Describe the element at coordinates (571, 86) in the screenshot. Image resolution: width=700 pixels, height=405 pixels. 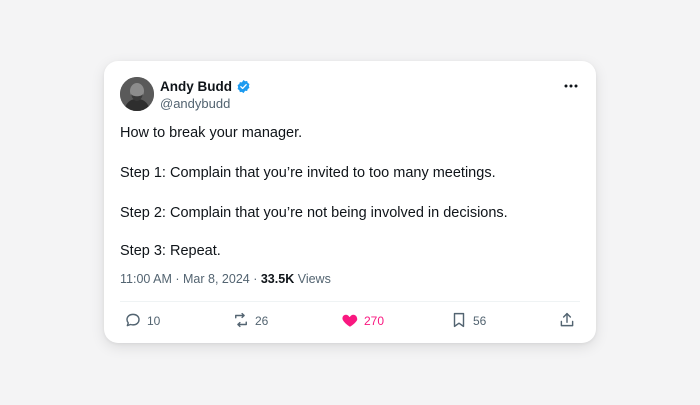
I see `more-options-icon` at that location.